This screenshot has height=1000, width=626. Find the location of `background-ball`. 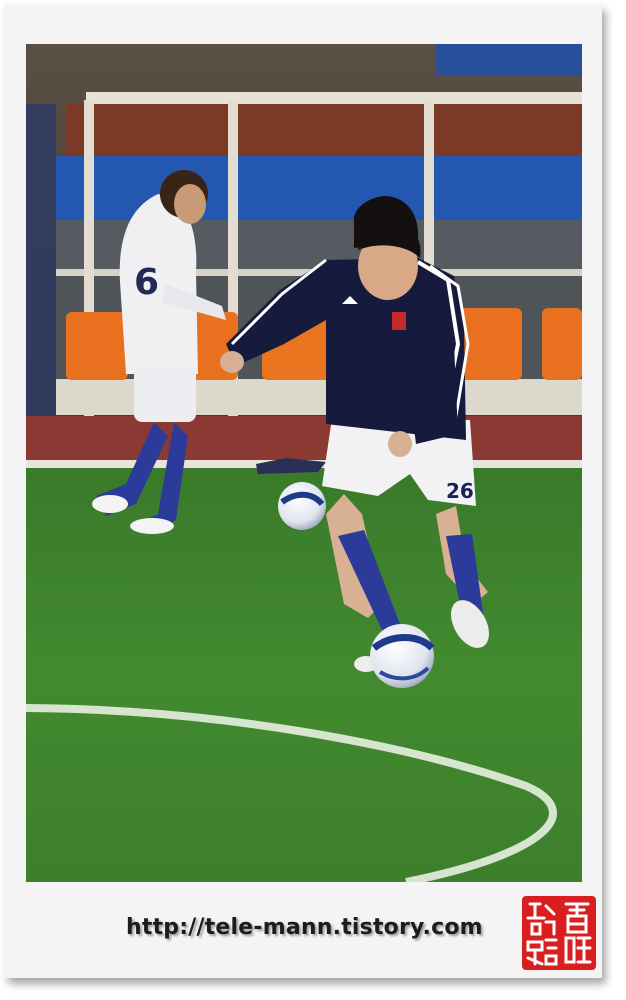

background-ball is located at coordinates (302, 506).